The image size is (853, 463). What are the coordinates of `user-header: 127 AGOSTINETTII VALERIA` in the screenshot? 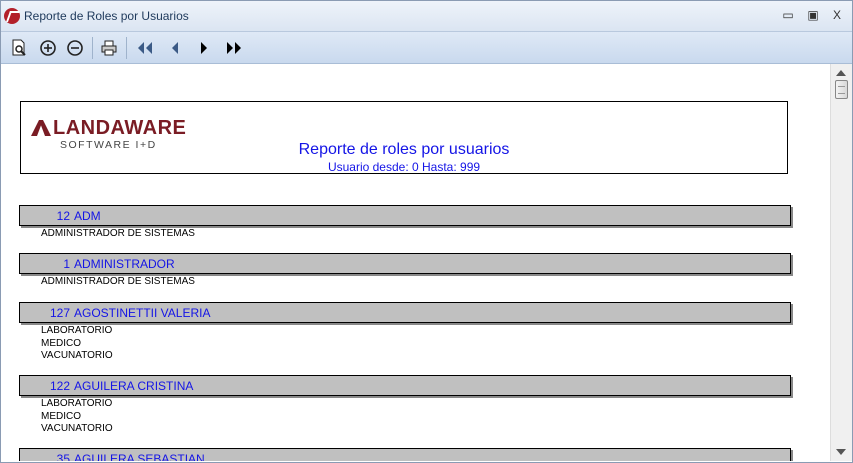 It's located at (405, 312).